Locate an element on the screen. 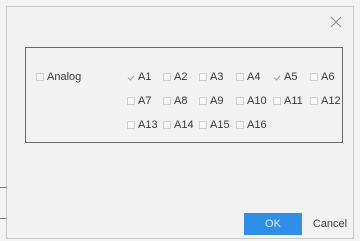  close-button is located at coordinates (336, 22).